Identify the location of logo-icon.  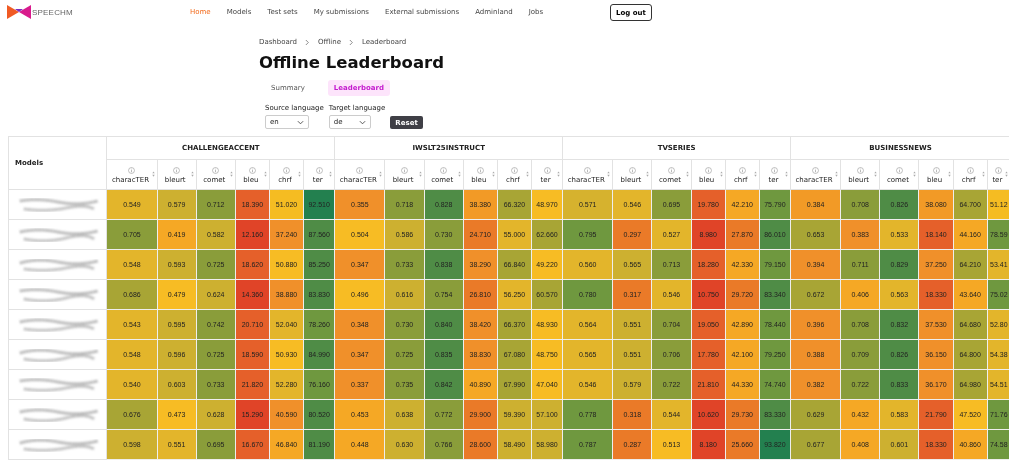
(19, 12).